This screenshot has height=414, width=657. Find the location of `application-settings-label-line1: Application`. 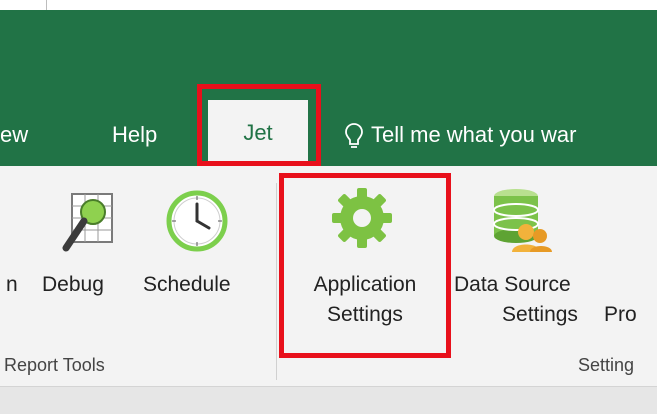

application-settings-label-line1: Application is located at coordinates (365, 284).